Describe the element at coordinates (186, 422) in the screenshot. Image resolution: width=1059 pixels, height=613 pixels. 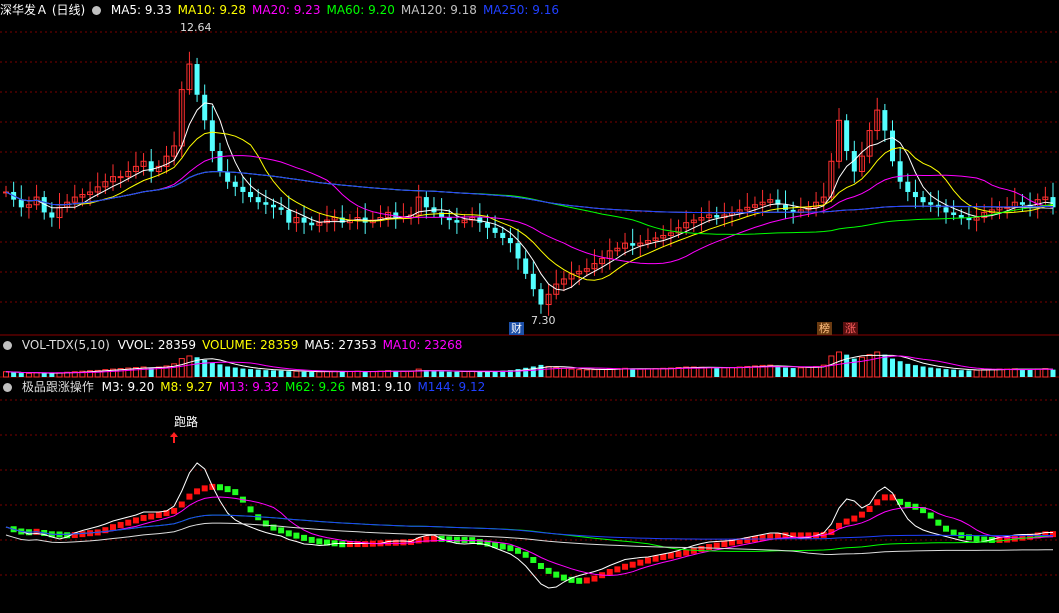
I see `signal-label: 跑路` at that location.